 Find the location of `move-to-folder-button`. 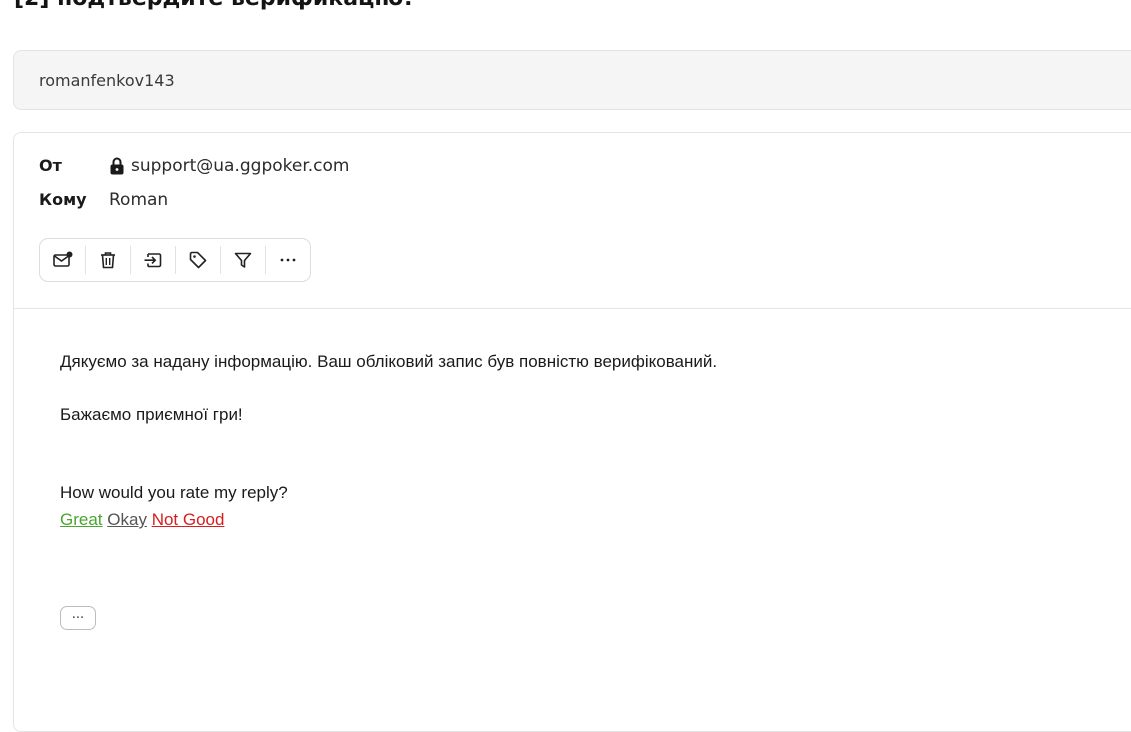

move-to-folder-button is located at coordinates (152, 260).